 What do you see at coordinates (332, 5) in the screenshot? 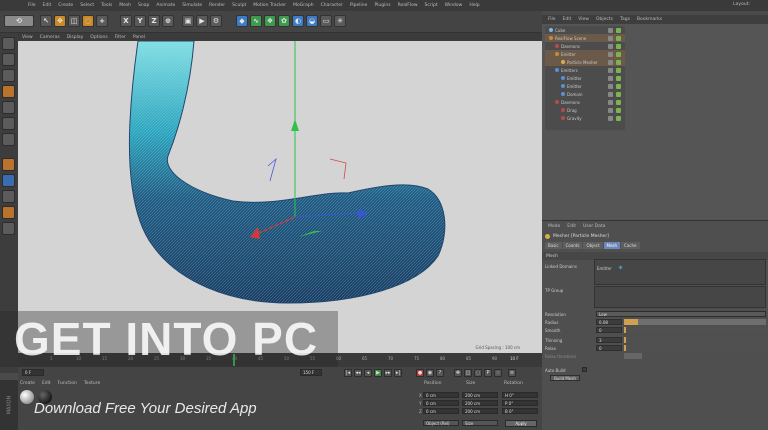
I see `menu-character: Character` at bounding box center [332, 5].